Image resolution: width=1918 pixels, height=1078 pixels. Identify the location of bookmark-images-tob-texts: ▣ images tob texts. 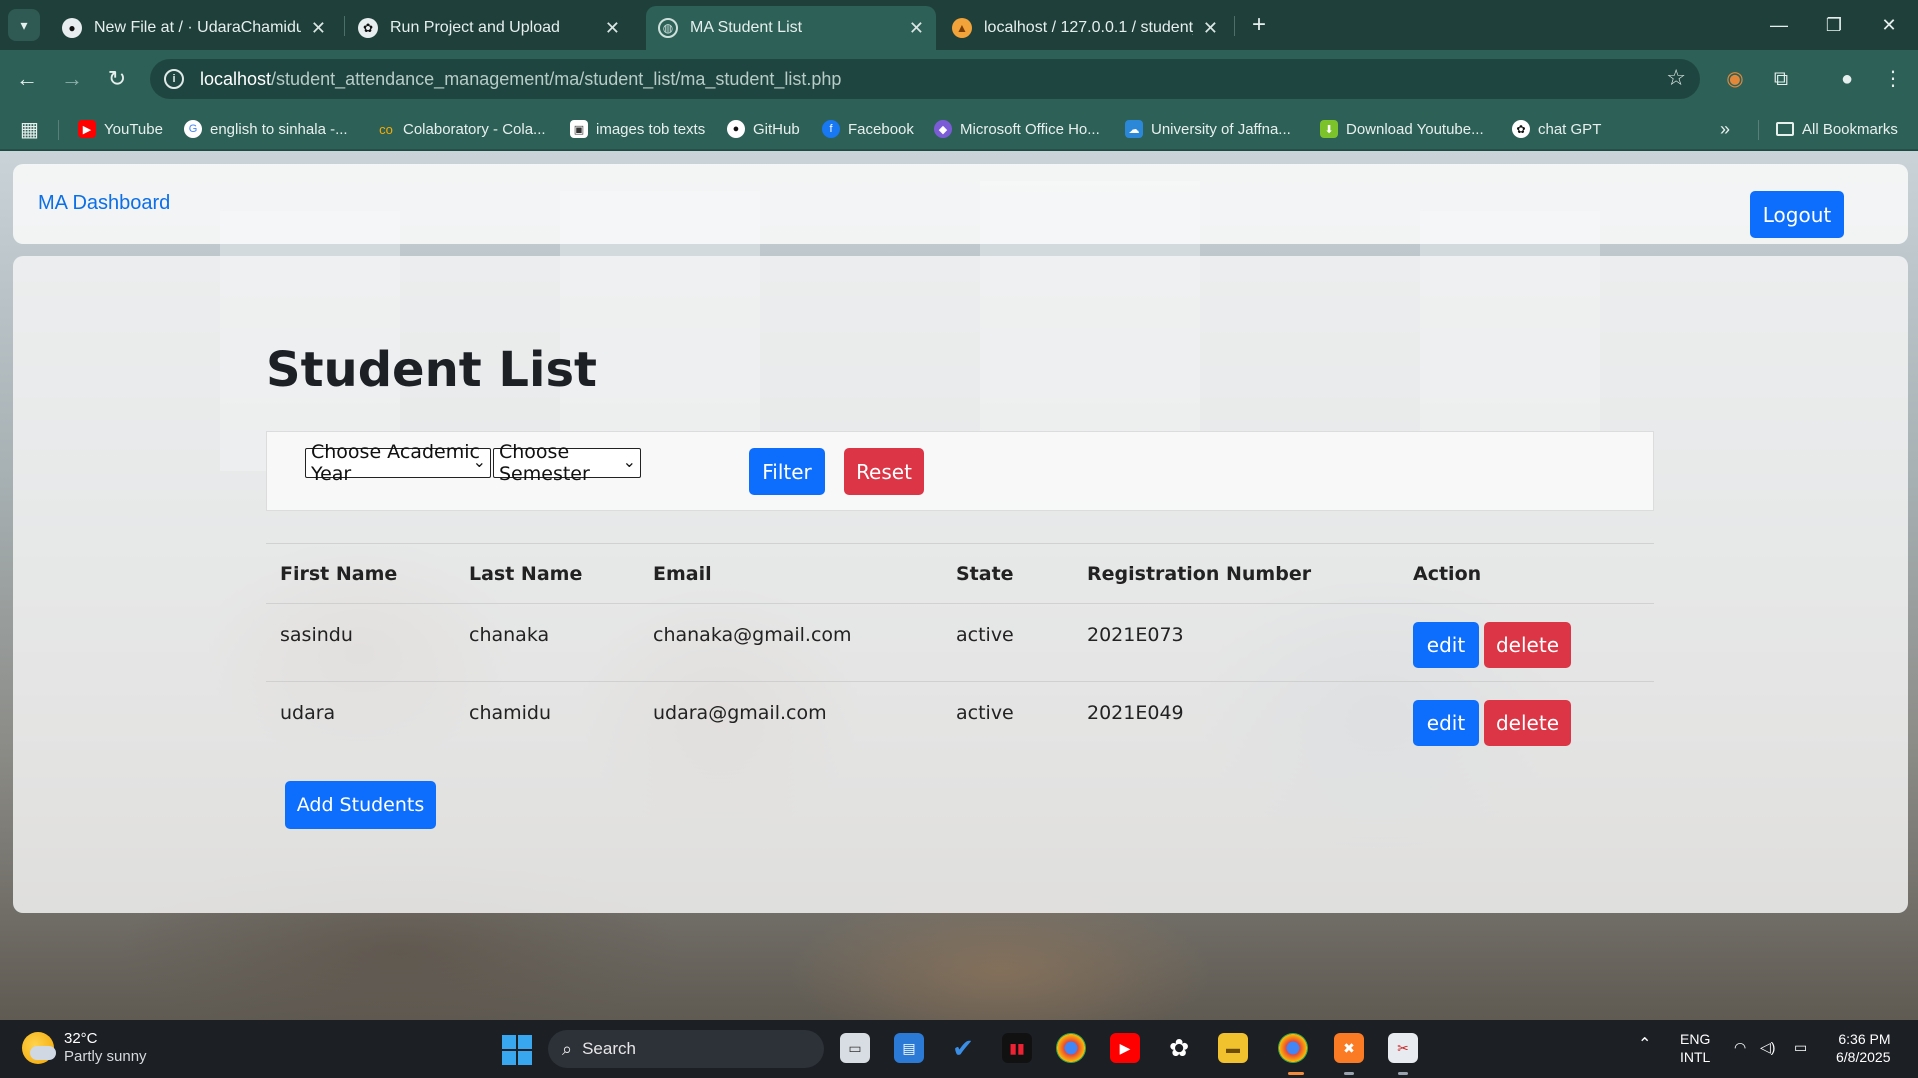
(637, 129).